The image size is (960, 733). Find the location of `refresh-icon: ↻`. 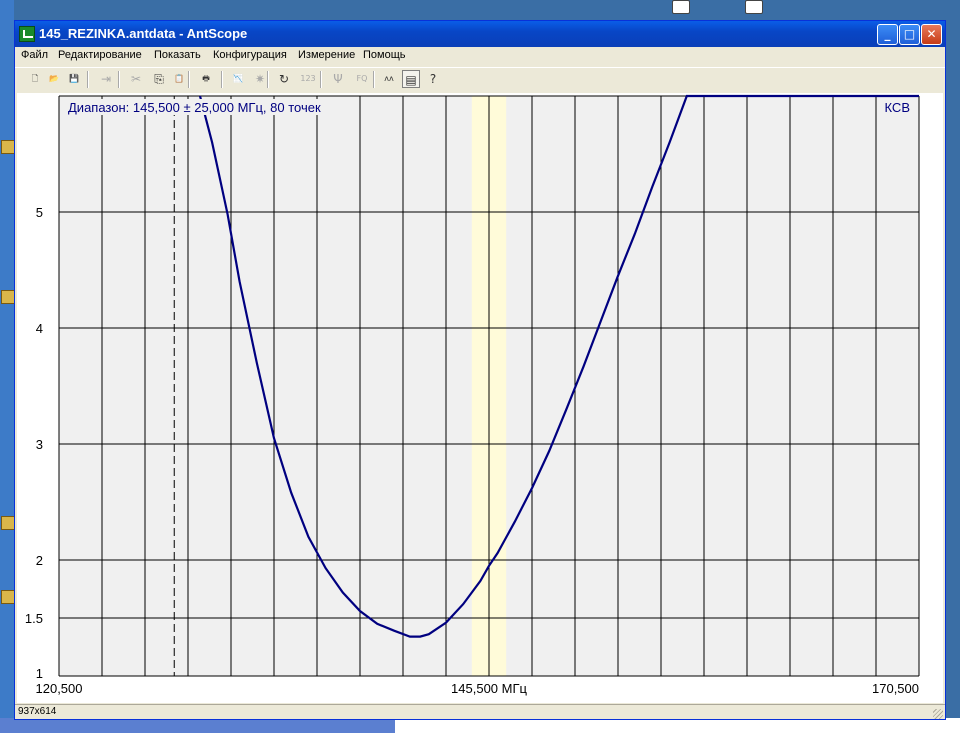

refresh-icon: ↻ is located at coordinates (284, 79).